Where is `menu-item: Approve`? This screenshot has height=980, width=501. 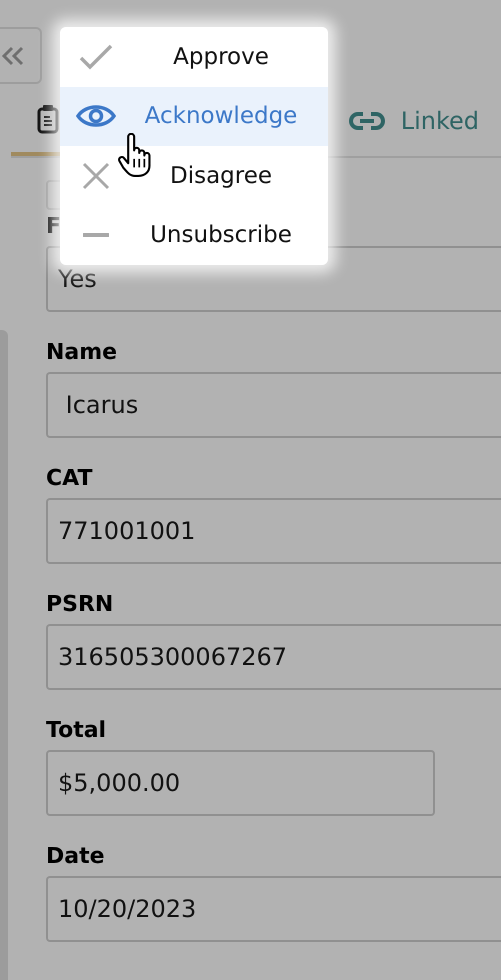 menu-item: Approve is located at coordinates (194, 56).